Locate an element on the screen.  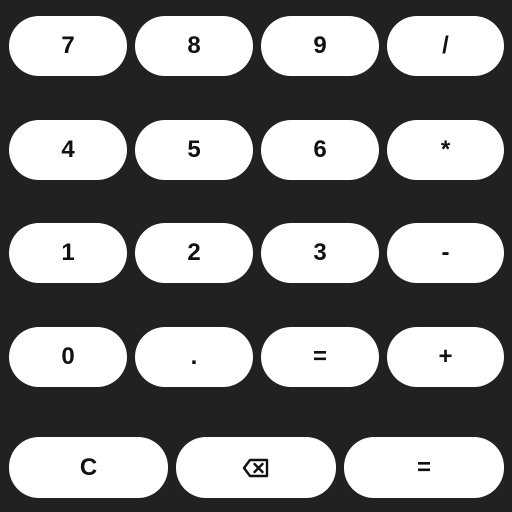
key-label: * is located at coordinates (445, 149).